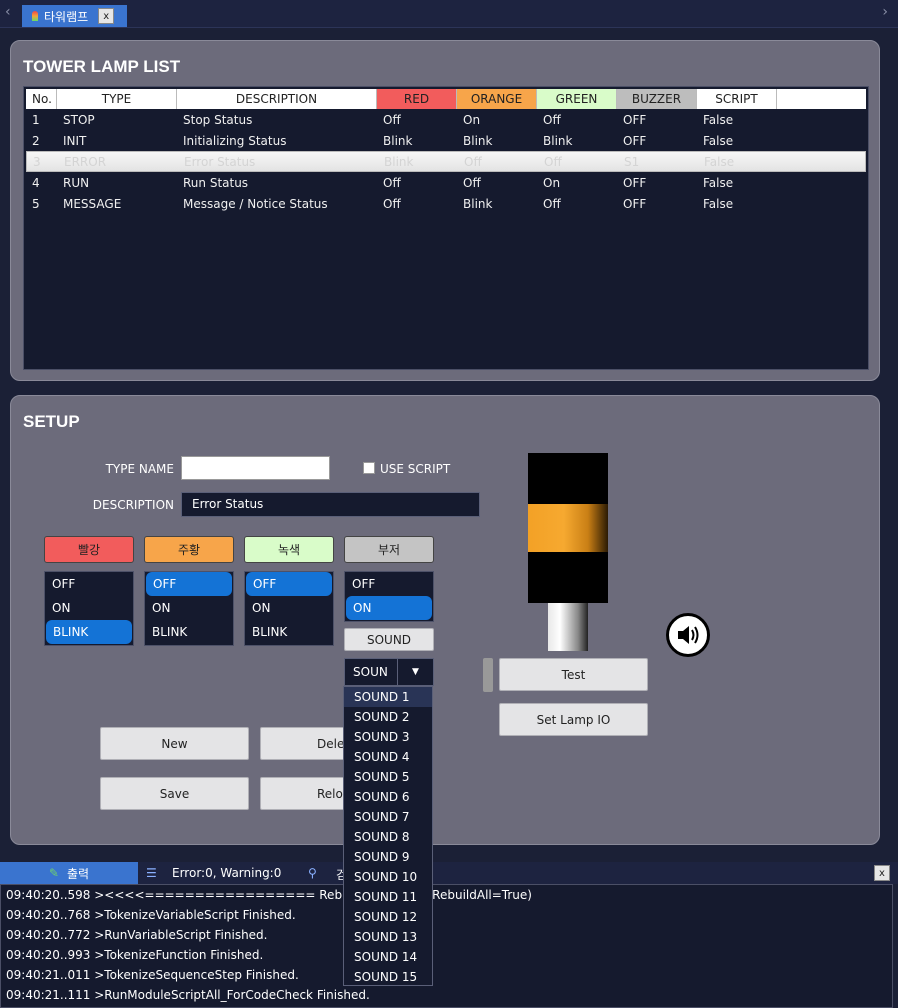  Describe the element at coordinates (74, 16) in the screenshot. I see `tab-tower-lamp: 타워램프 x` at that location.